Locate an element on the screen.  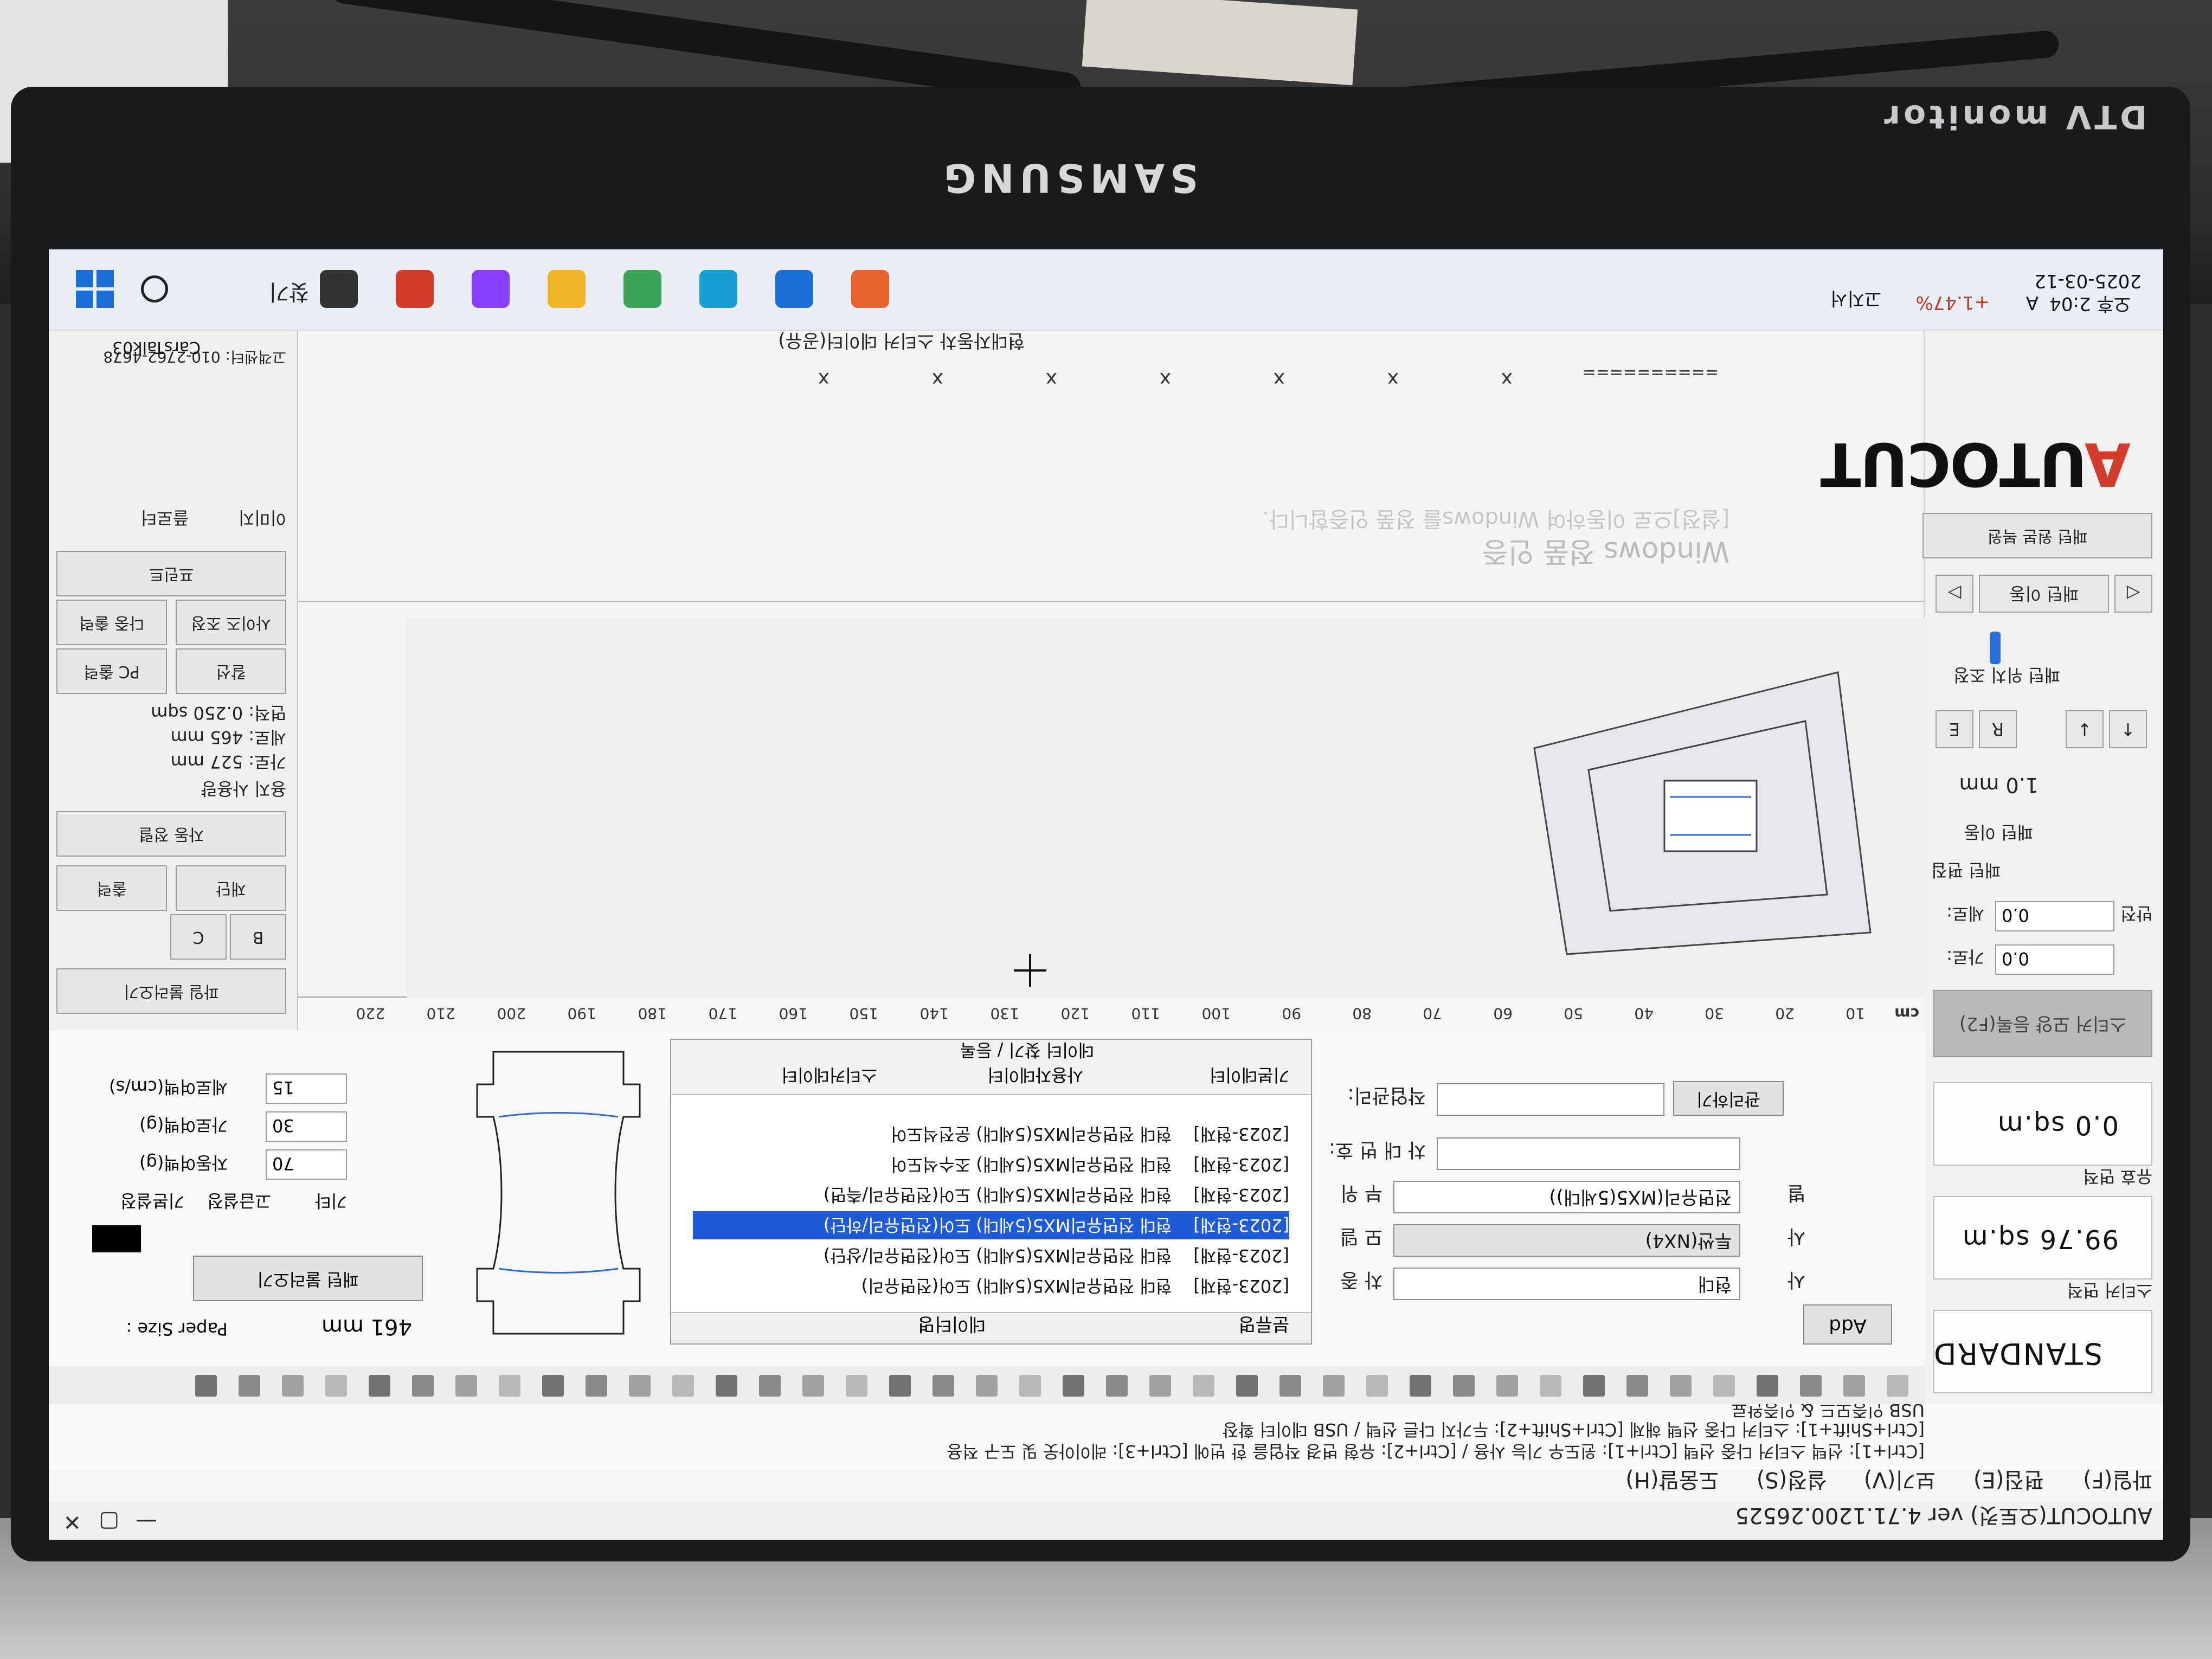
menu-edit: 편집(E) is located at coordinates (2008, 1481).